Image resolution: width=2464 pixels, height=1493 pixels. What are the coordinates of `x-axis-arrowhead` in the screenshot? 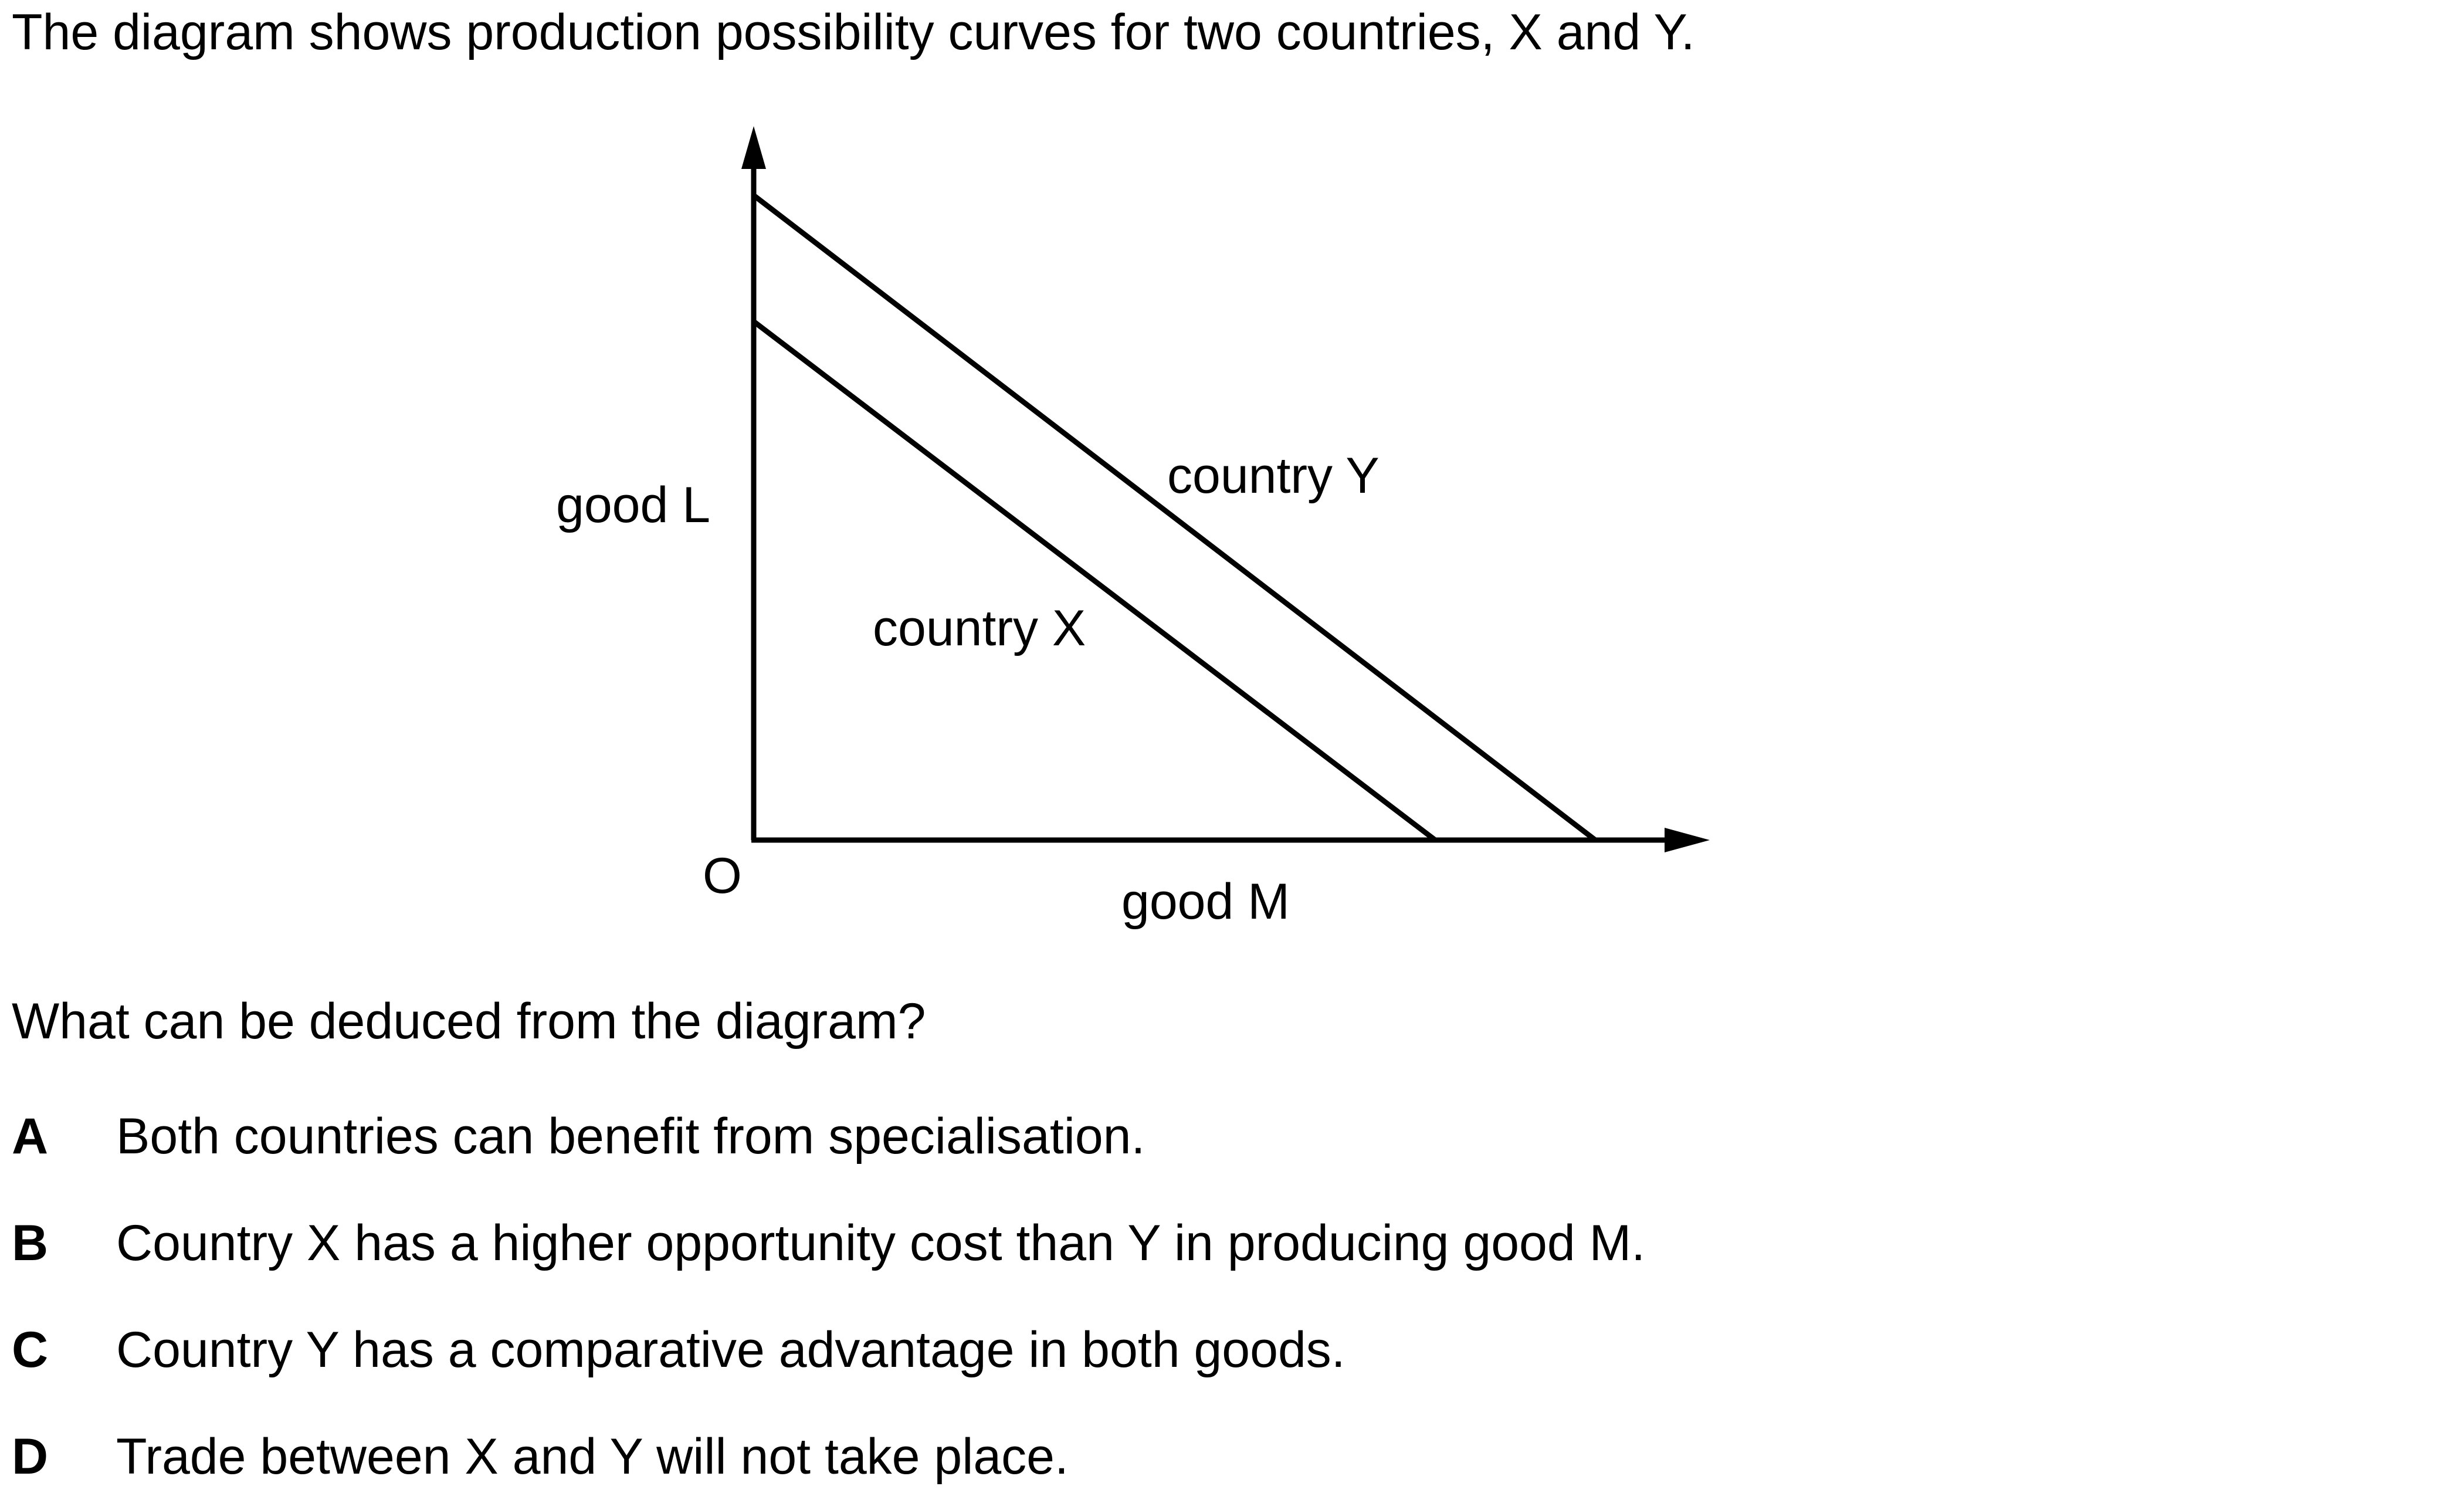 It's located at (1687, 840).